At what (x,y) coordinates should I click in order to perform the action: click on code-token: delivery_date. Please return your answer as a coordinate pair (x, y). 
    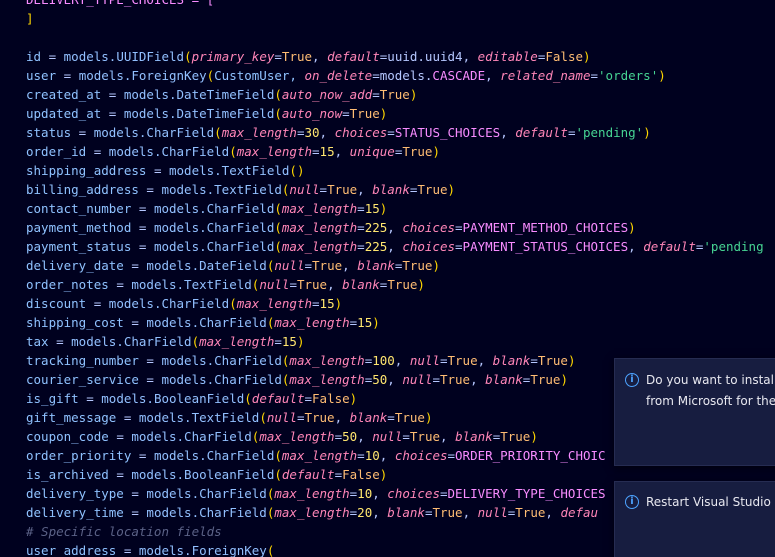
    Looking at the image, I should click on (75, 265).